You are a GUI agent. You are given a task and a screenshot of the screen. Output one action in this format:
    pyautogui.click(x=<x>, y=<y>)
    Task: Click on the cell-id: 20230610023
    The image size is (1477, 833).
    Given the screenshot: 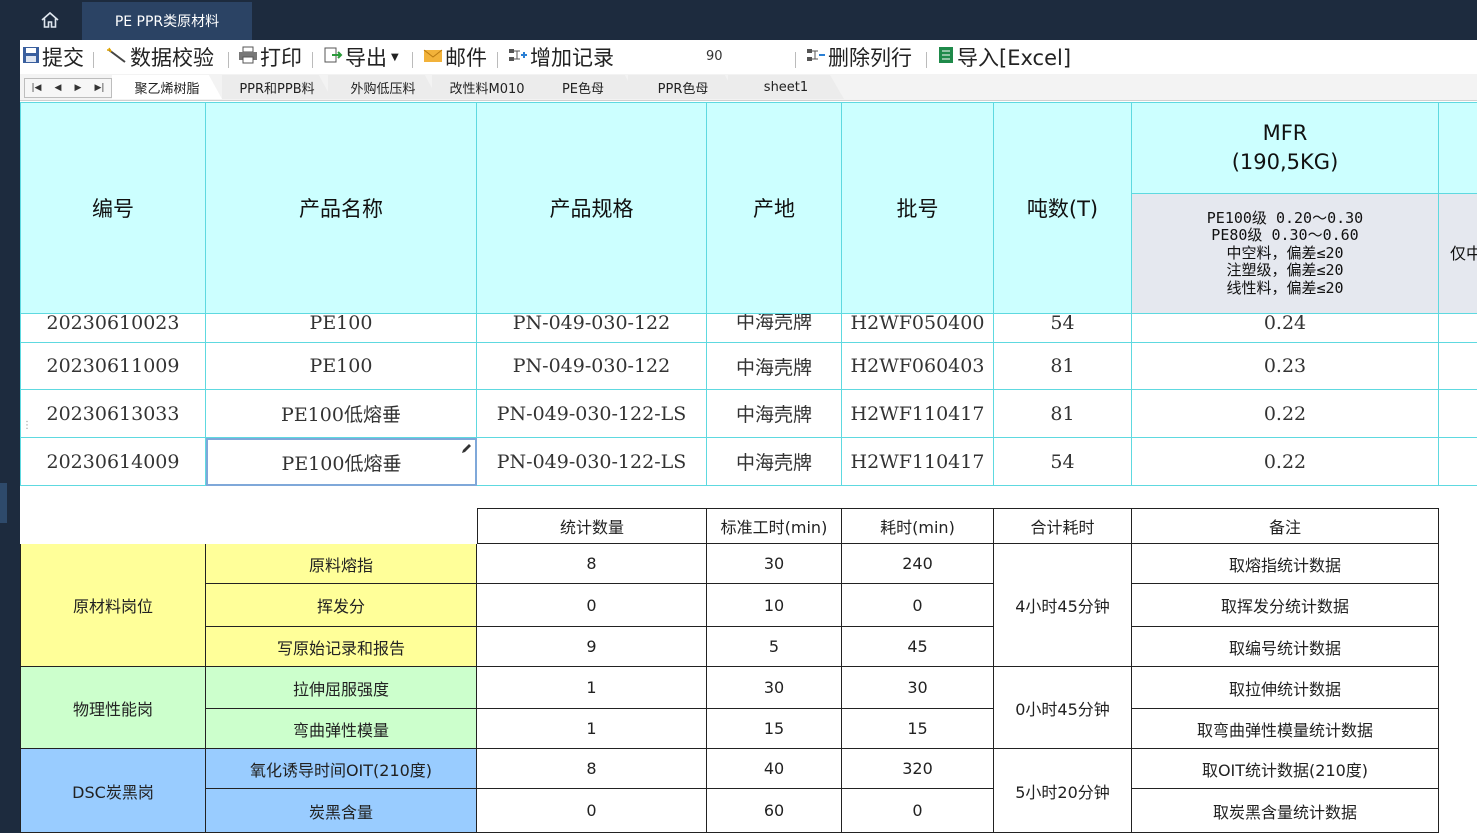 What is the action you would take?
    pyautogui.click(x=113, y=328)
    